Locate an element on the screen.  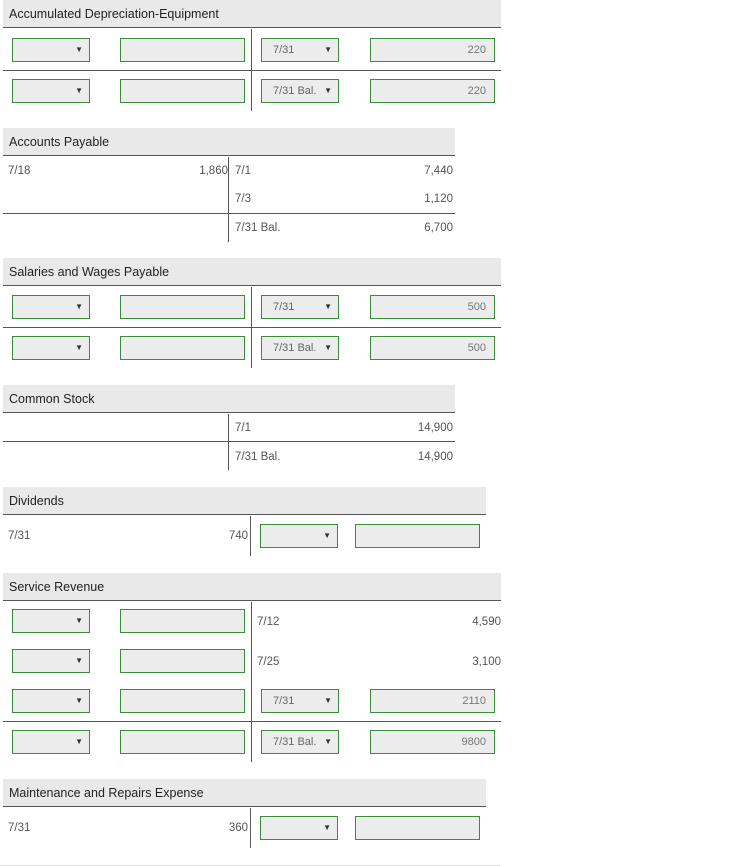
credit-balance-amount: 14,900 is located at coordinates (435, 457).